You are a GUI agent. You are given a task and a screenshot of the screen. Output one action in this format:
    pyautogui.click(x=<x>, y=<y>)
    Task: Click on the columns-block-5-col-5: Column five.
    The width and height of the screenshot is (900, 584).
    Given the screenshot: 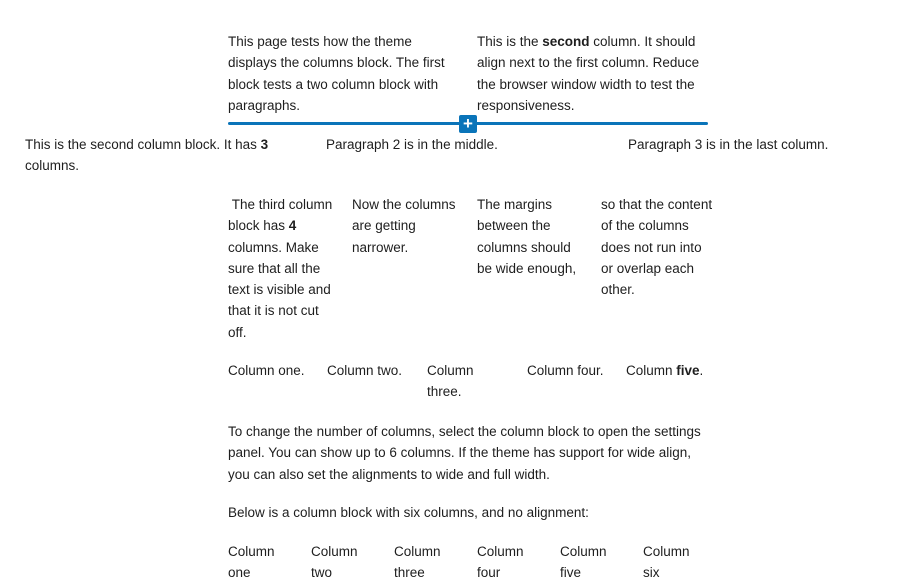 What is the action you would take?
    pyautogui.click(x=671, y=370)
    